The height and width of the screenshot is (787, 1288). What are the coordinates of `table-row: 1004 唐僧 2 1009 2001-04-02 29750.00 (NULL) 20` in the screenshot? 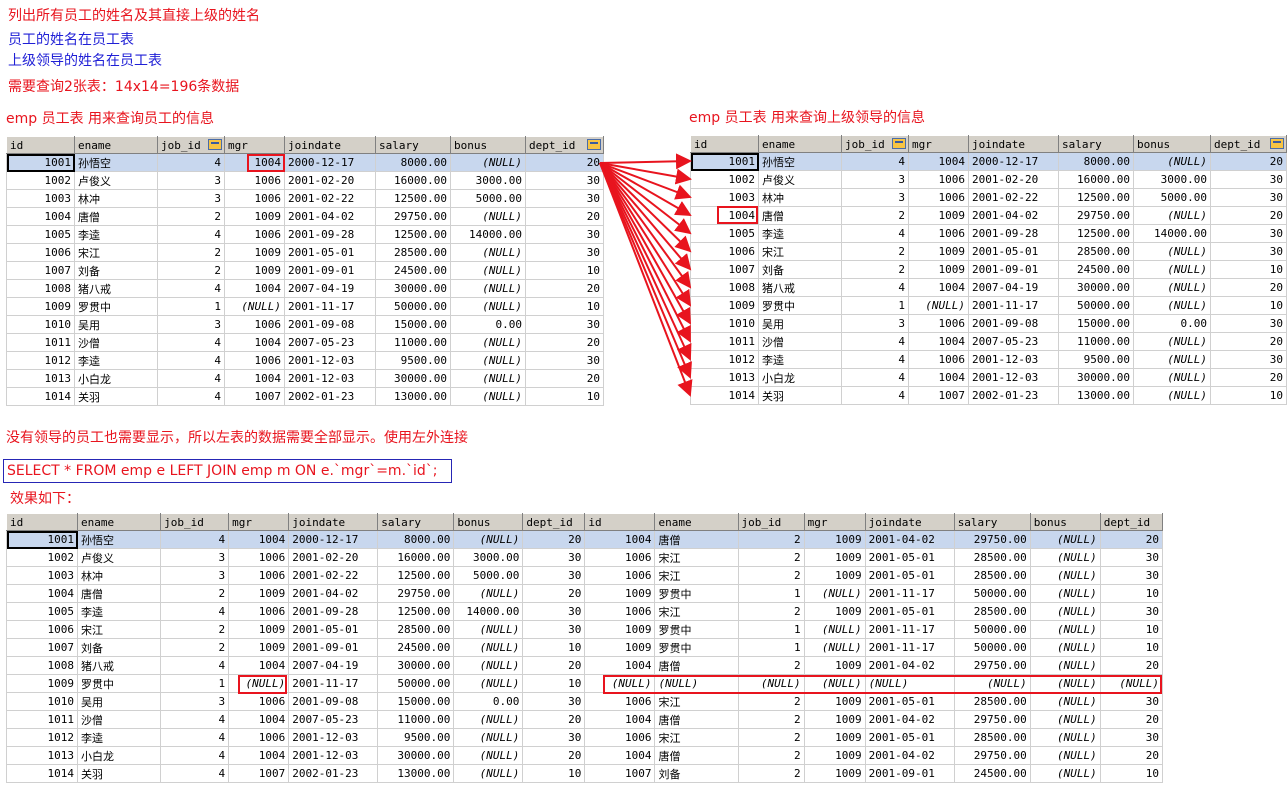 It's located at (988, 215).